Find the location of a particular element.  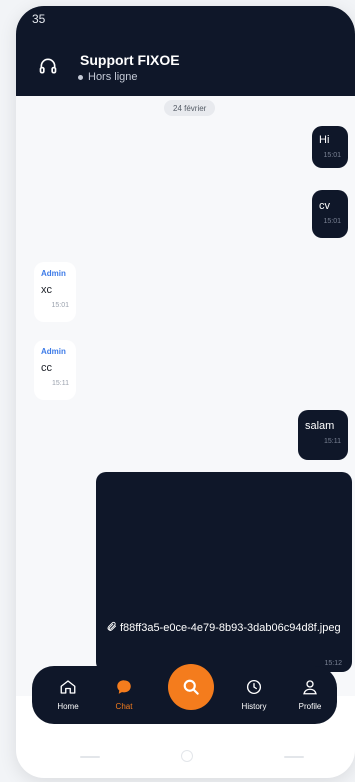

message-incoming: Admin xc 15:01 is located at coordinates (55, 292).